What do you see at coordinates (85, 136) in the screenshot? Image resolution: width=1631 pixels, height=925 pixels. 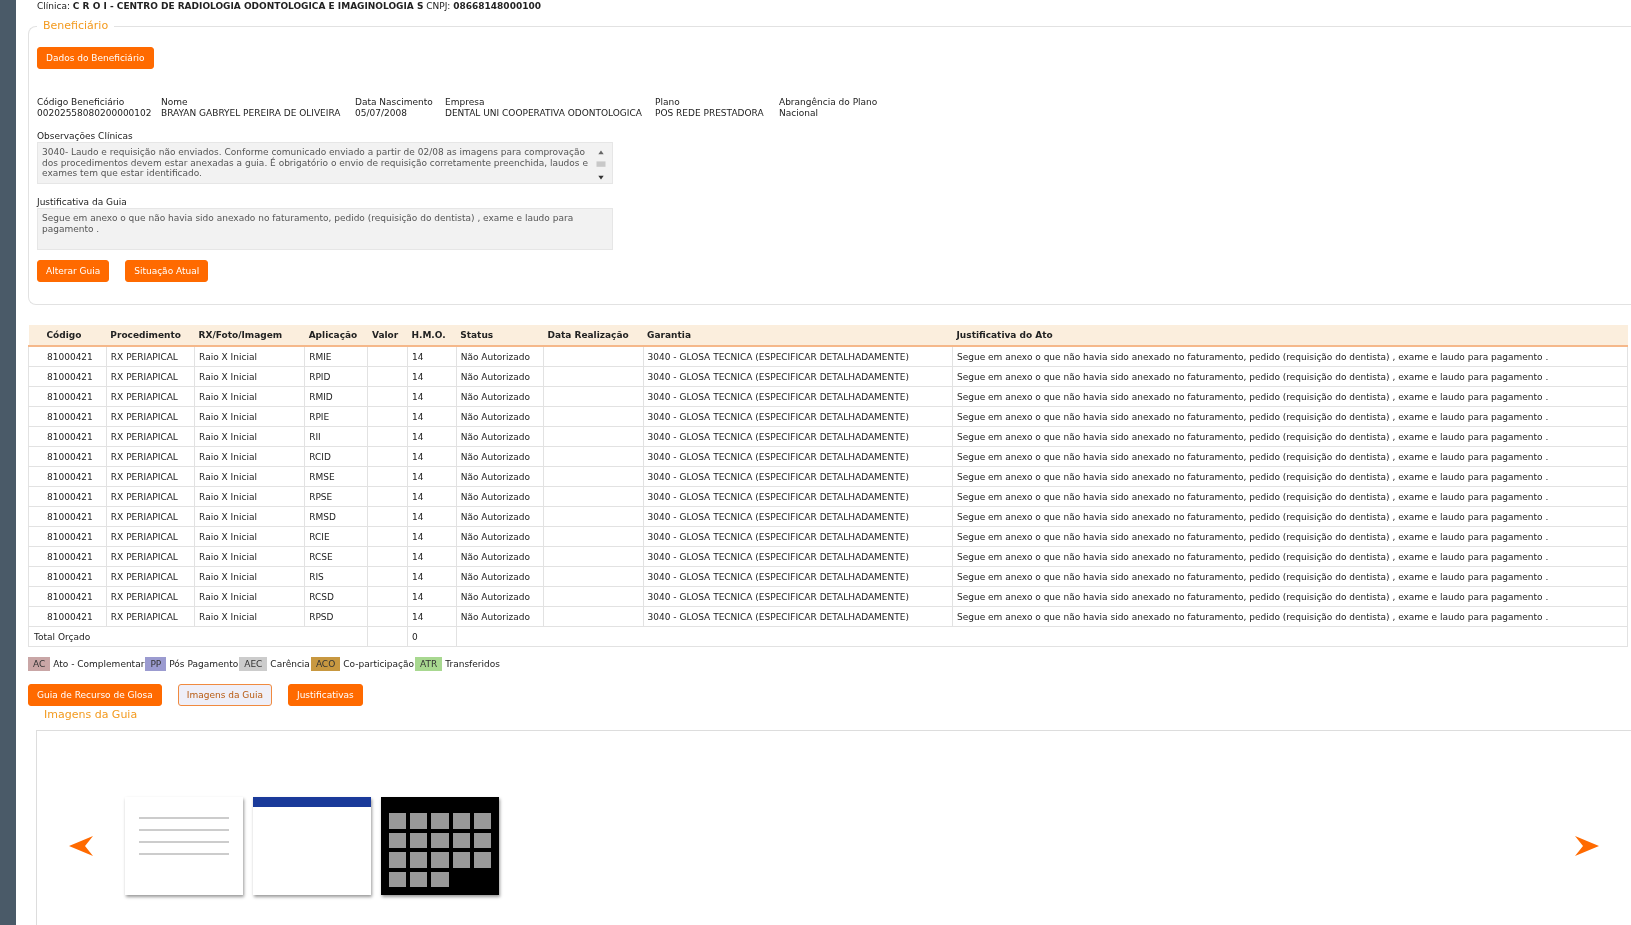 I see `field-label: Observações Clínicas` at bounding box center [85, 136].